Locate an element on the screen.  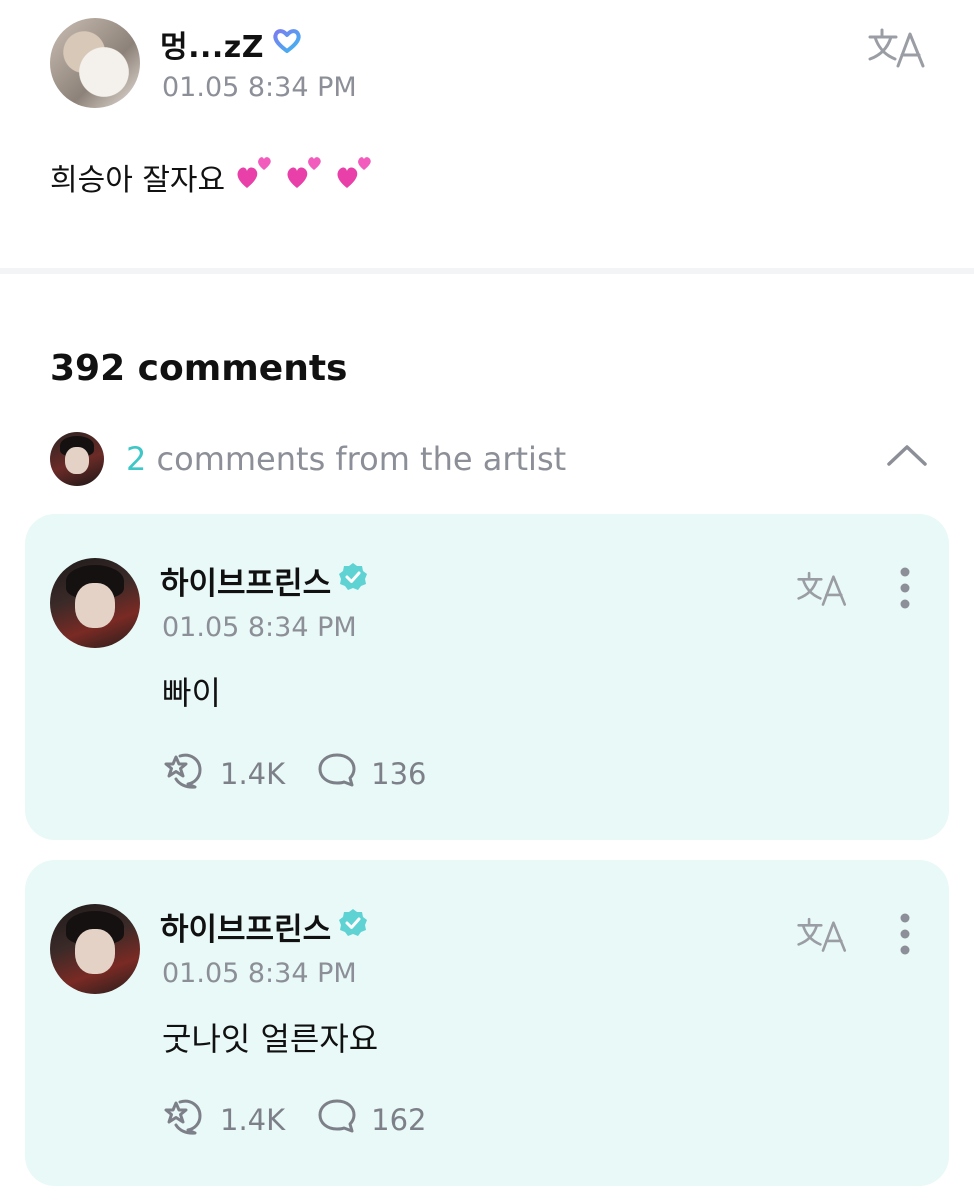
hearts-emoji-group is located at coordinates (305, 177).